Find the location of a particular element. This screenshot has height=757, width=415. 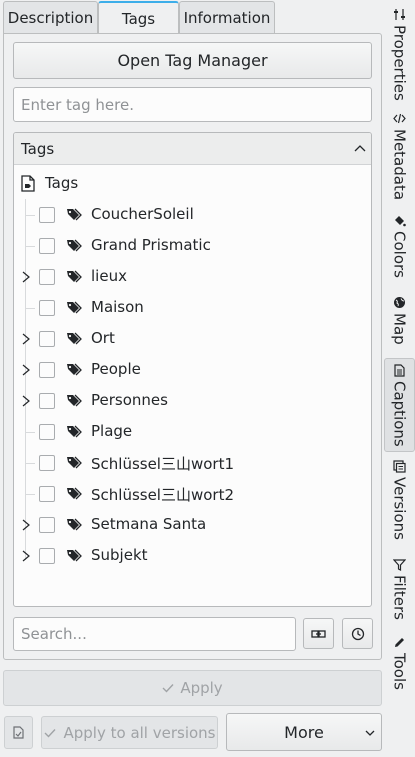

open-tag-manager-label: Open Tag Manager is located at coordinates (192, 60).